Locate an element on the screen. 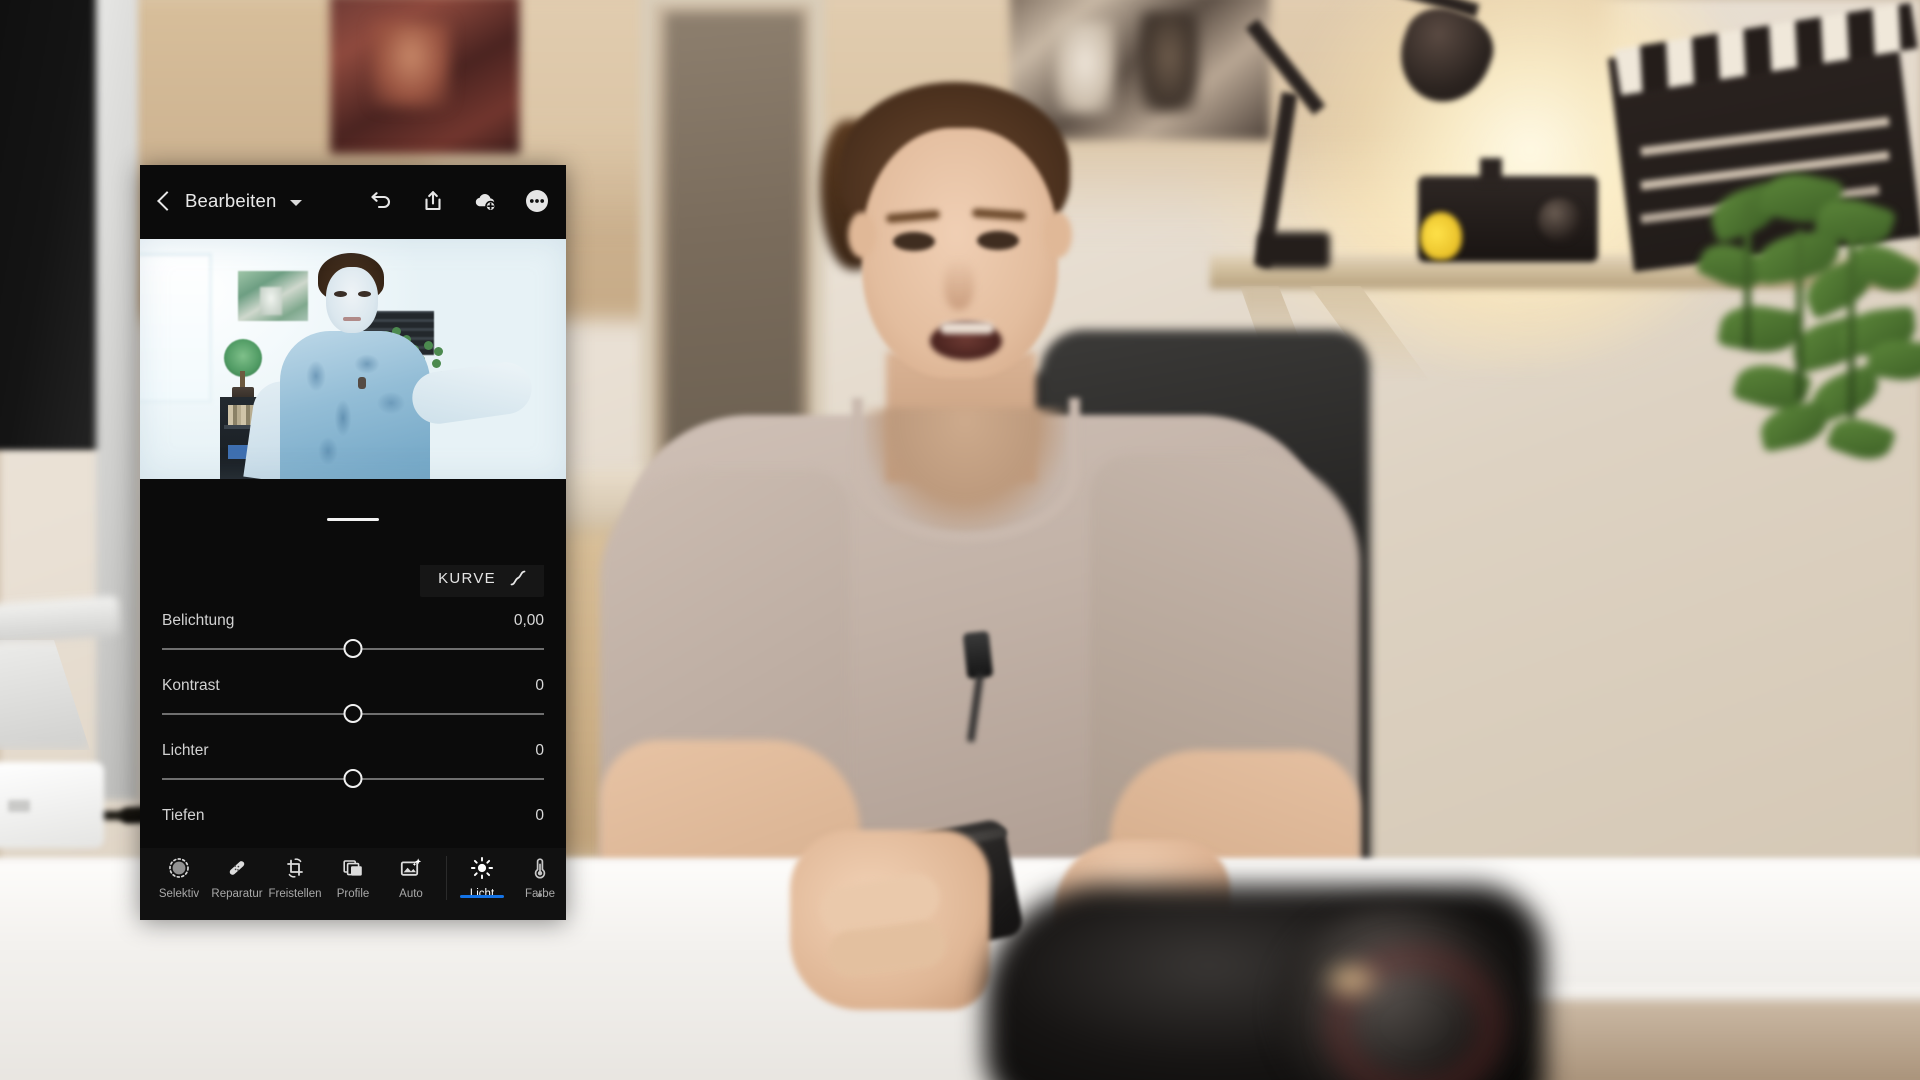 This screenshot has width=1920, height=1080. toolbar-item-auto: Auto is located at coordinates (411, 874).